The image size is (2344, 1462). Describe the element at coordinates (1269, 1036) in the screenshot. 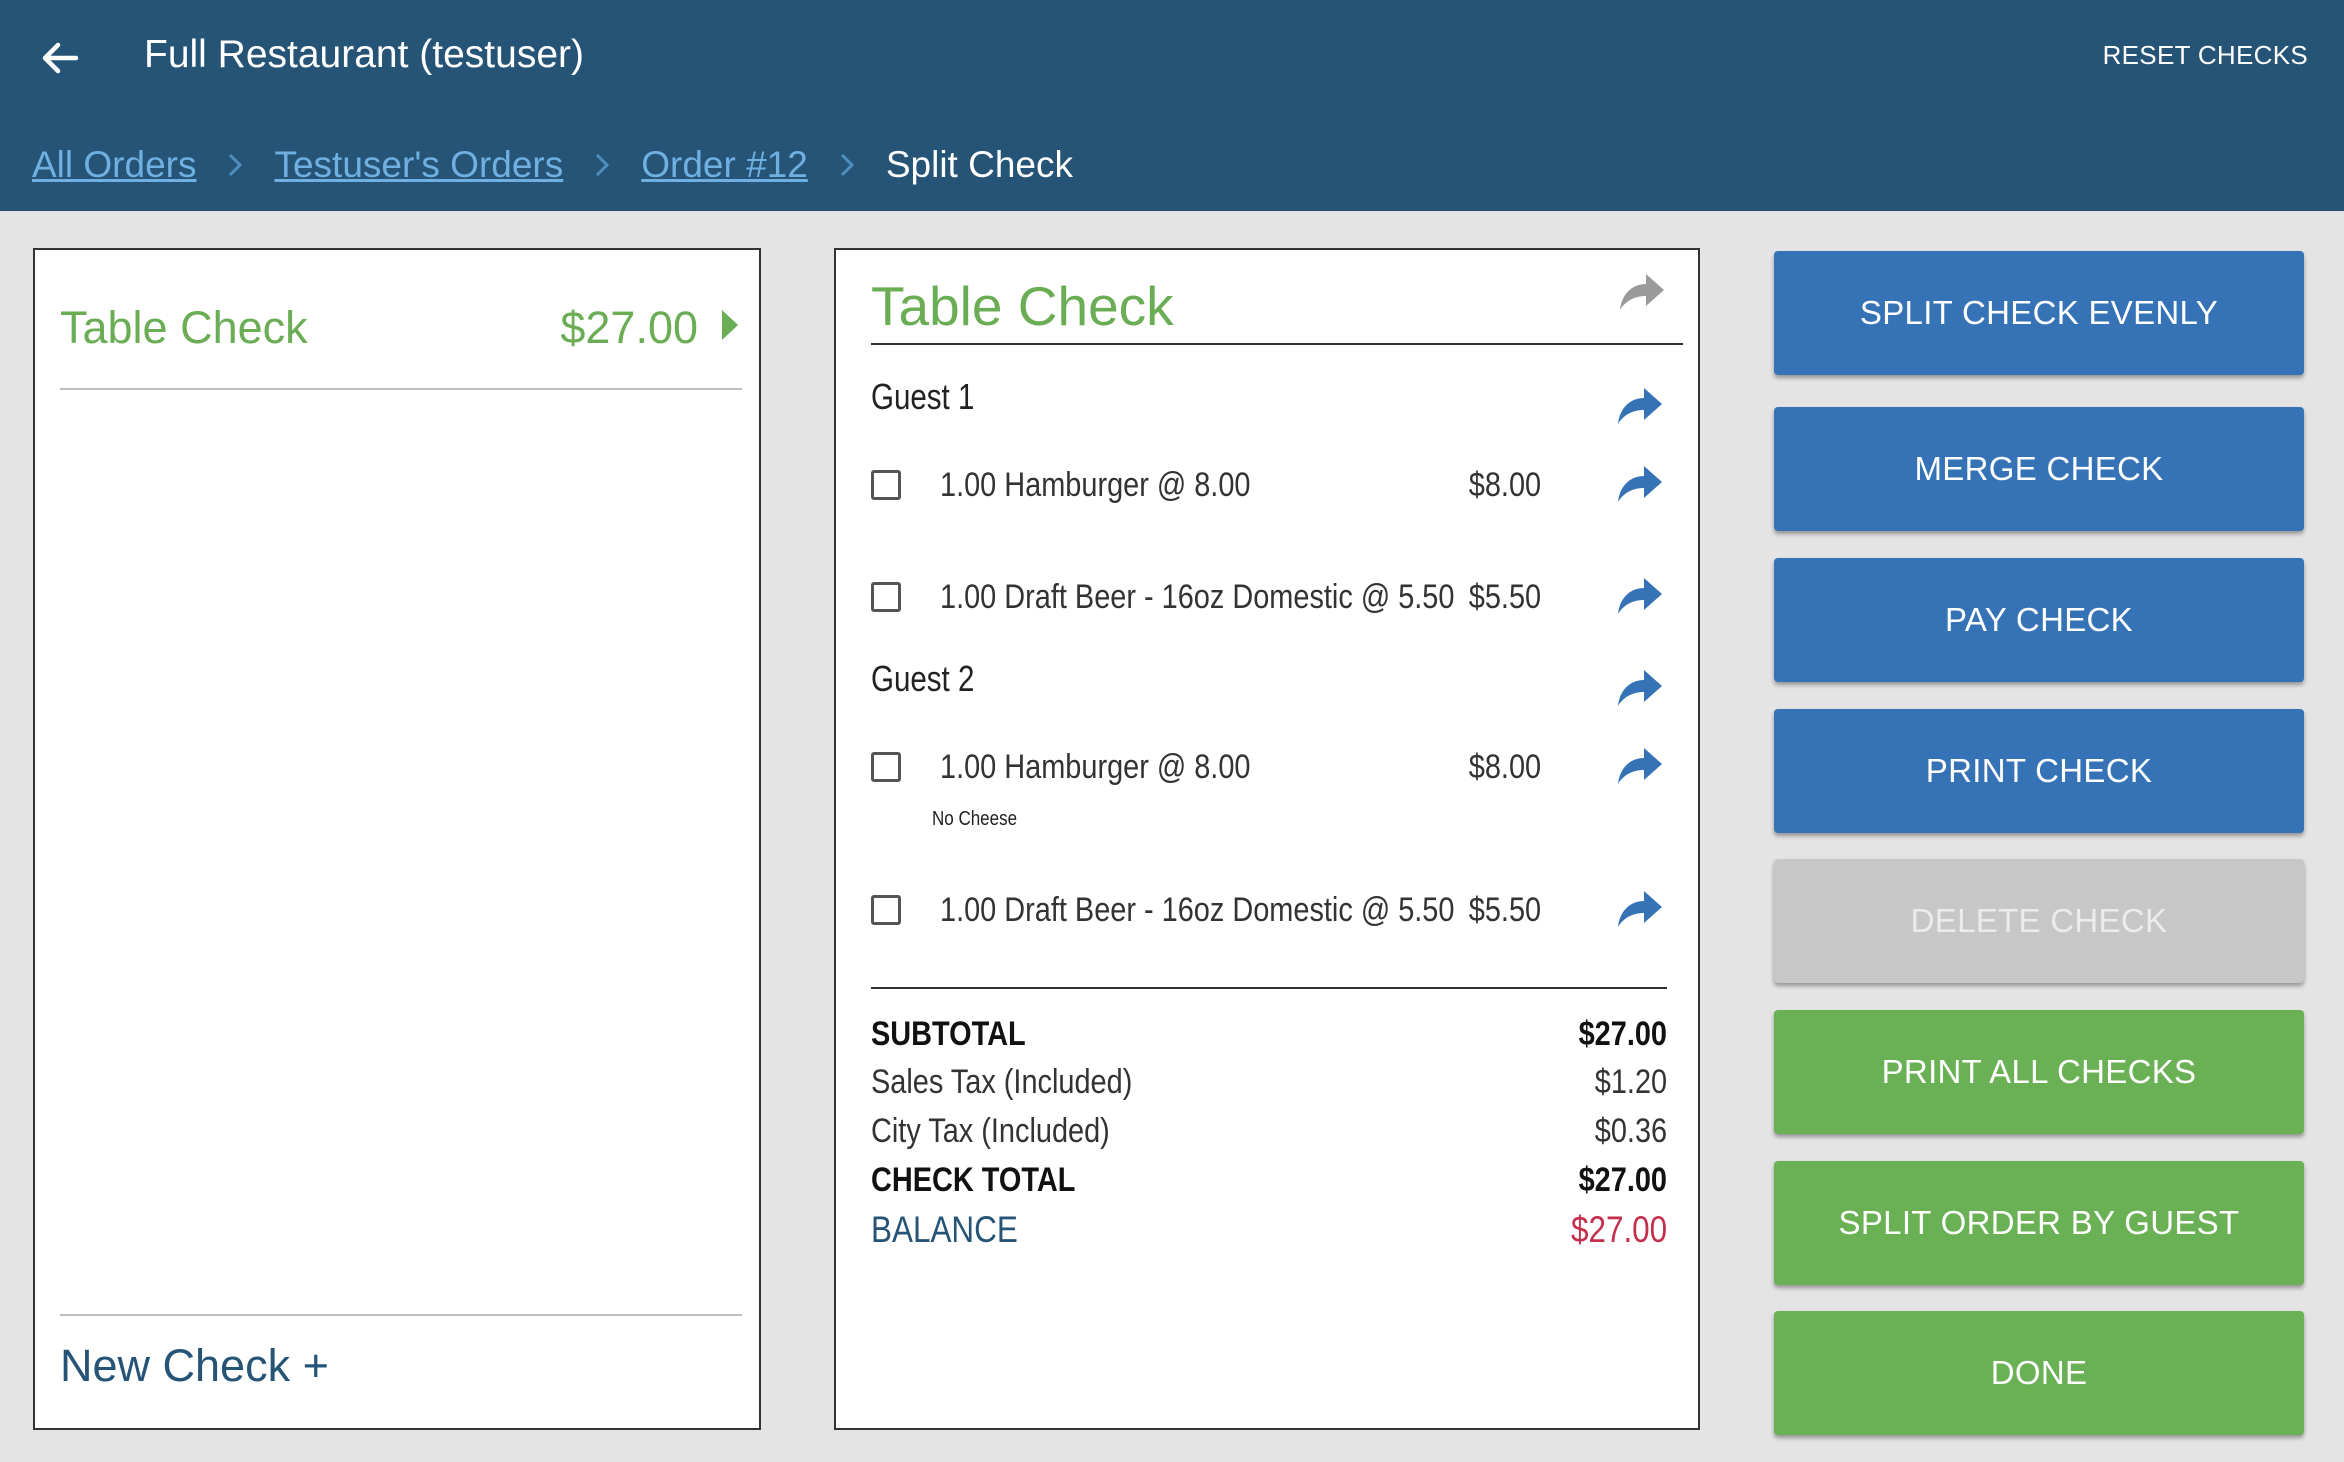

I see `subtotal-row: SUBTOTAL $27.00` at that location.